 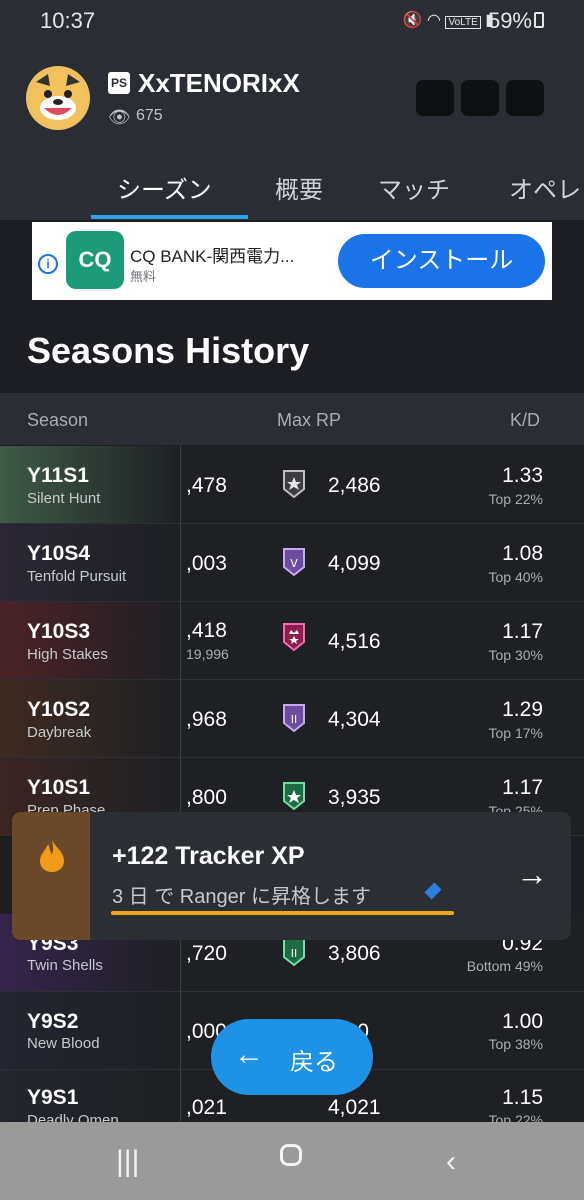 I want to click on column-kd: K/D, so click(x=525, y=420).